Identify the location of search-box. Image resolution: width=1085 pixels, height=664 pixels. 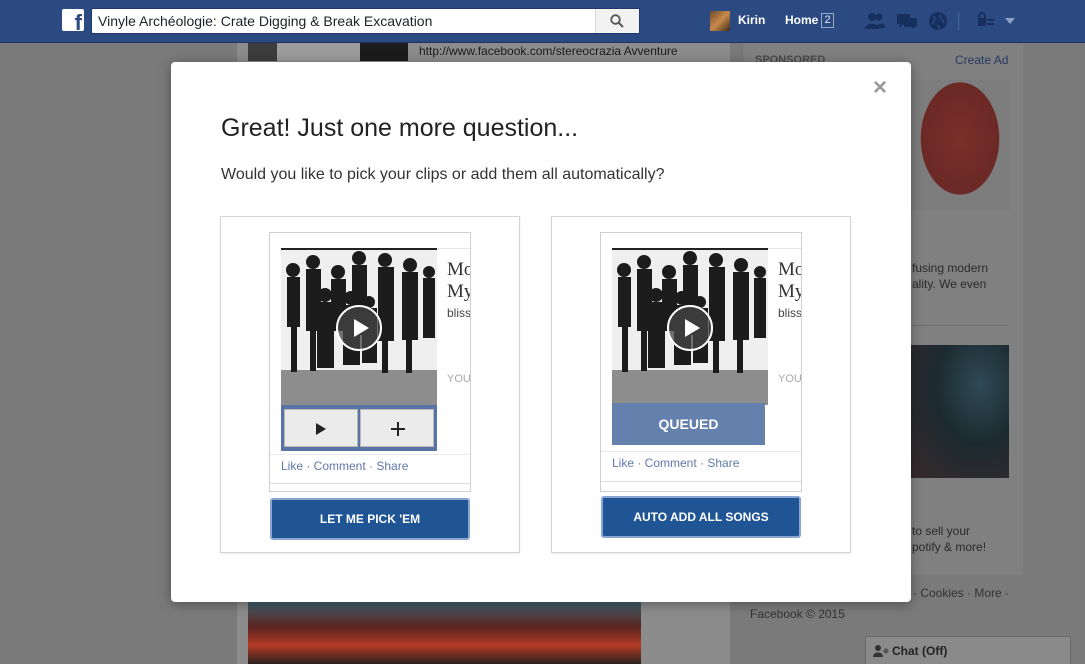
(365, 21).